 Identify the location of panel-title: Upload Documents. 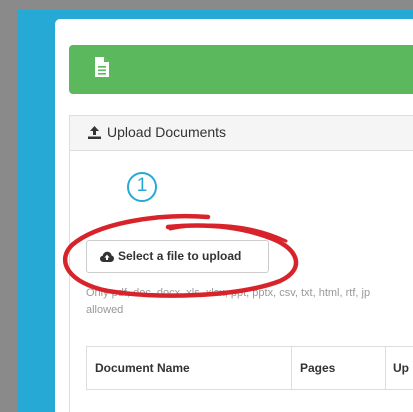
(167, 132).